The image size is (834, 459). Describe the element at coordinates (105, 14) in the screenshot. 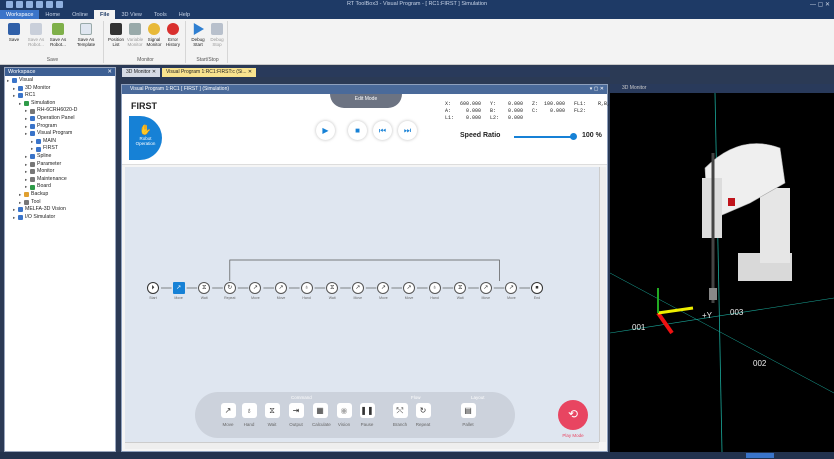

I see `menu-tab-file: File` at that location.